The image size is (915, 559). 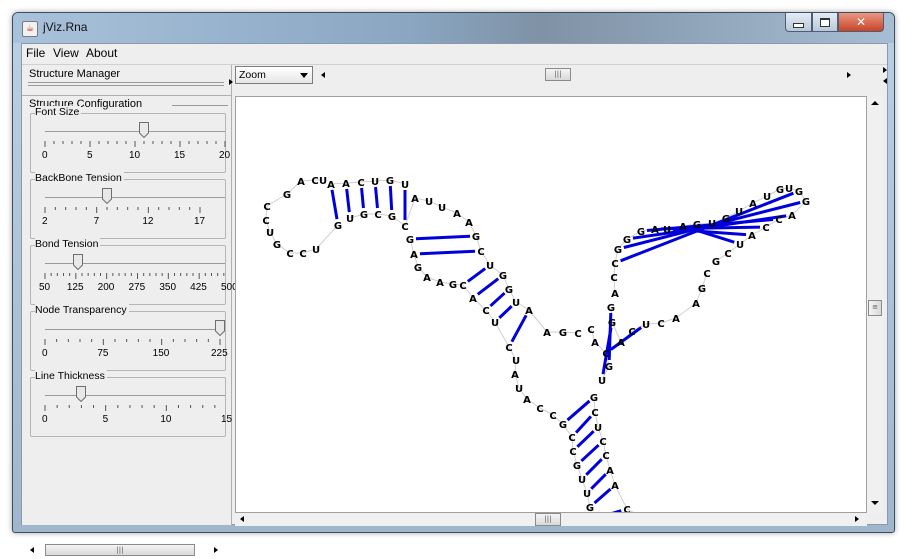 I want to click on menu-file: File, so click(x=35, y=53).